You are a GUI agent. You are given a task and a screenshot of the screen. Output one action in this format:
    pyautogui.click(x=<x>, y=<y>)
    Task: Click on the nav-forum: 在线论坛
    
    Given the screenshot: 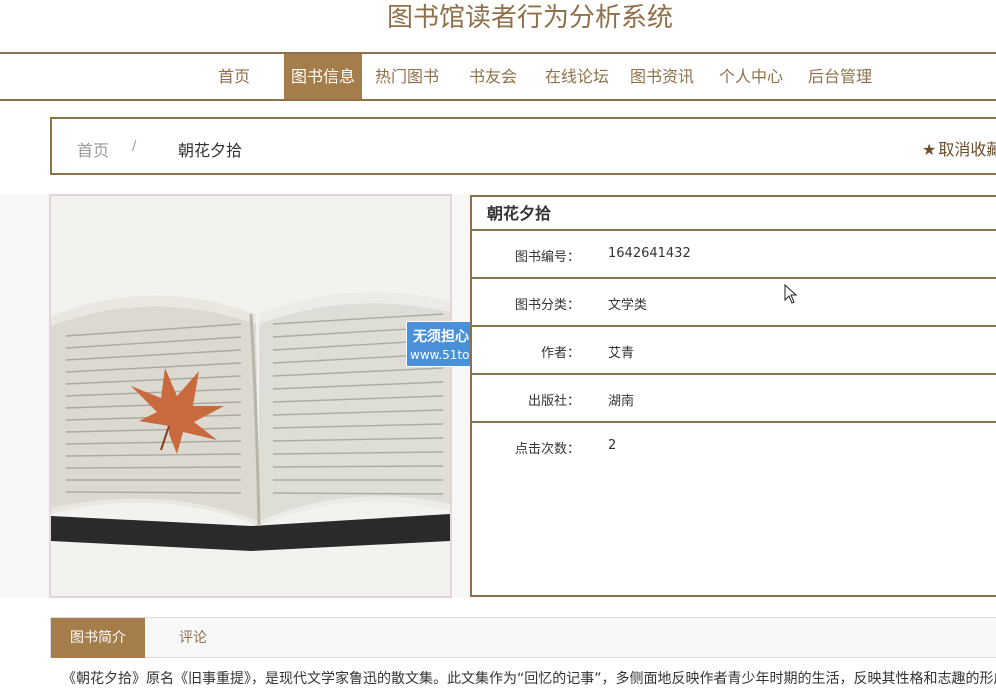 What is the action you would take?
    pyautogui.click(x=577, y=76)
    